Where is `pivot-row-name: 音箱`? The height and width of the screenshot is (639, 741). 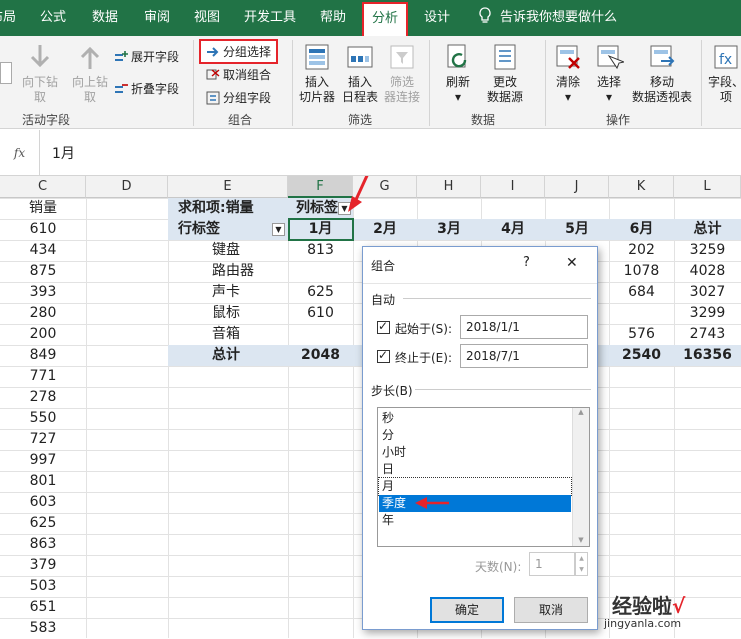 pivot-row-name: 音箱 is located at coordinates (226, 334).